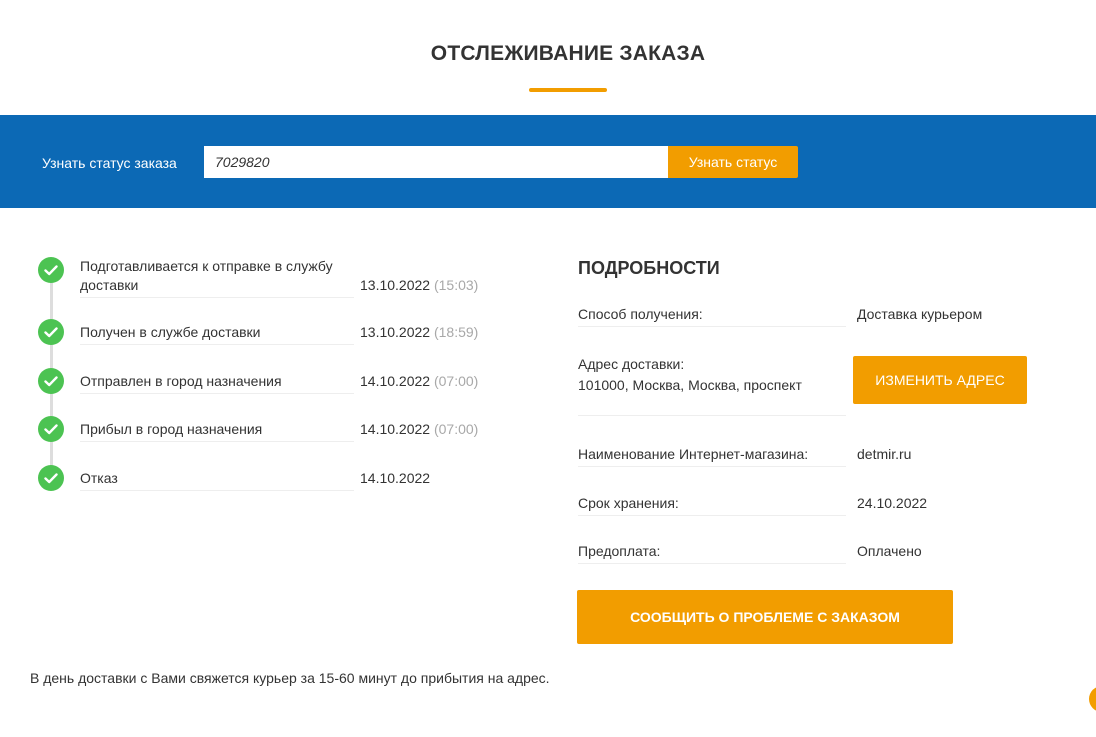 Image resolution: width=1096 pixels, height=737 pixels. Describe the element at coordinates (892, 503) in the screenshot. I see `storage-value: 24.10.2022` at that location.